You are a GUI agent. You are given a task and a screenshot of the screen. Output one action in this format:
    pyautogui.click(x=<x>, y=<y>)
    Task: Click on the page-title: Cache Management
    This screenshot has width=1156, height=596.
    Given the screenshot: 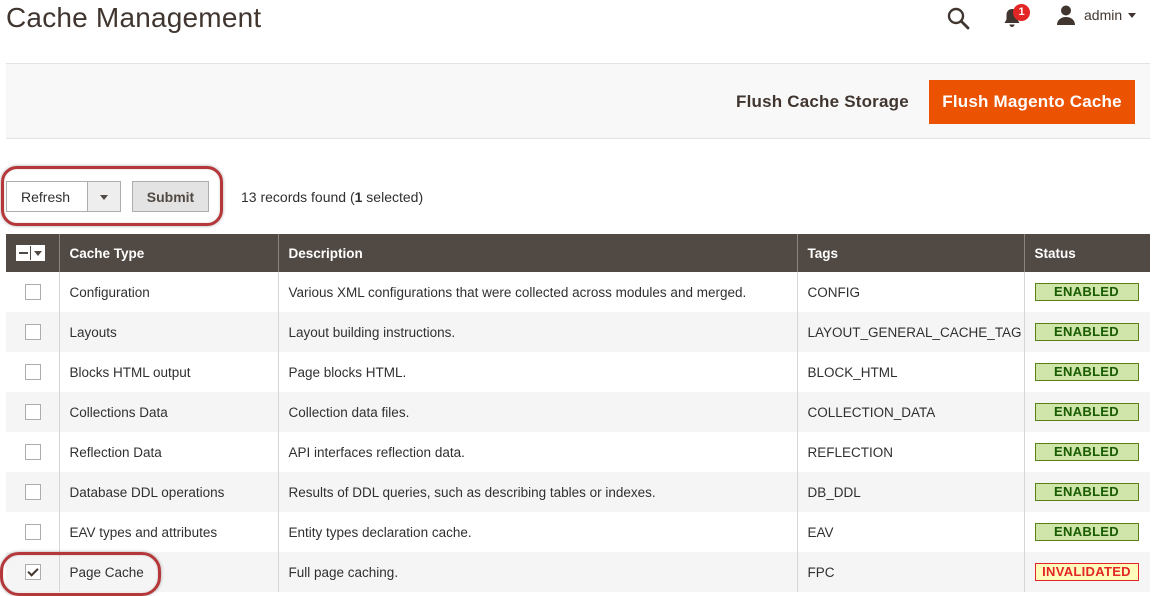 What is the action you would take?
    pyautogui.click(x=134, y=17)
    